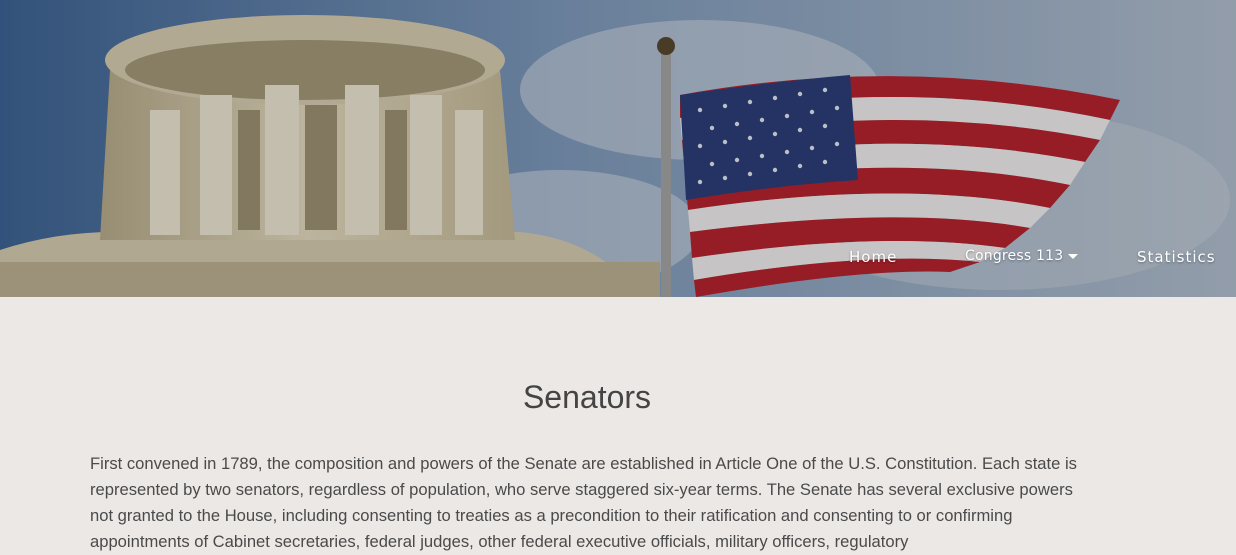 This screenshot has height=555, width=1236. What do you see at coordinates (587, 397) in the screenshot?
I see `page-title: Senators` at bounding box center [587, 397].